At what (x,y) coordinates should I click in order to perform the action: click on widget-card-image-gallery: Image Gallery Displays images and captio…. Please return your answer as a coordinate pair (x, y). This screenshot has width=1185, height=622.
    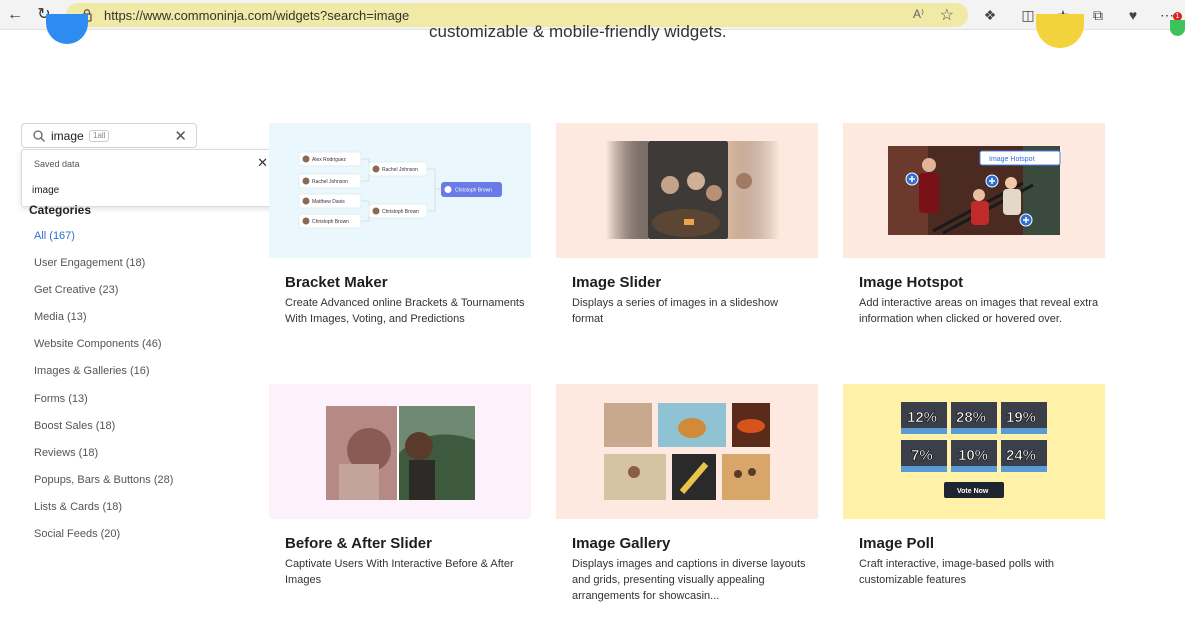
    Looking at the image, I should click on (687, 499).